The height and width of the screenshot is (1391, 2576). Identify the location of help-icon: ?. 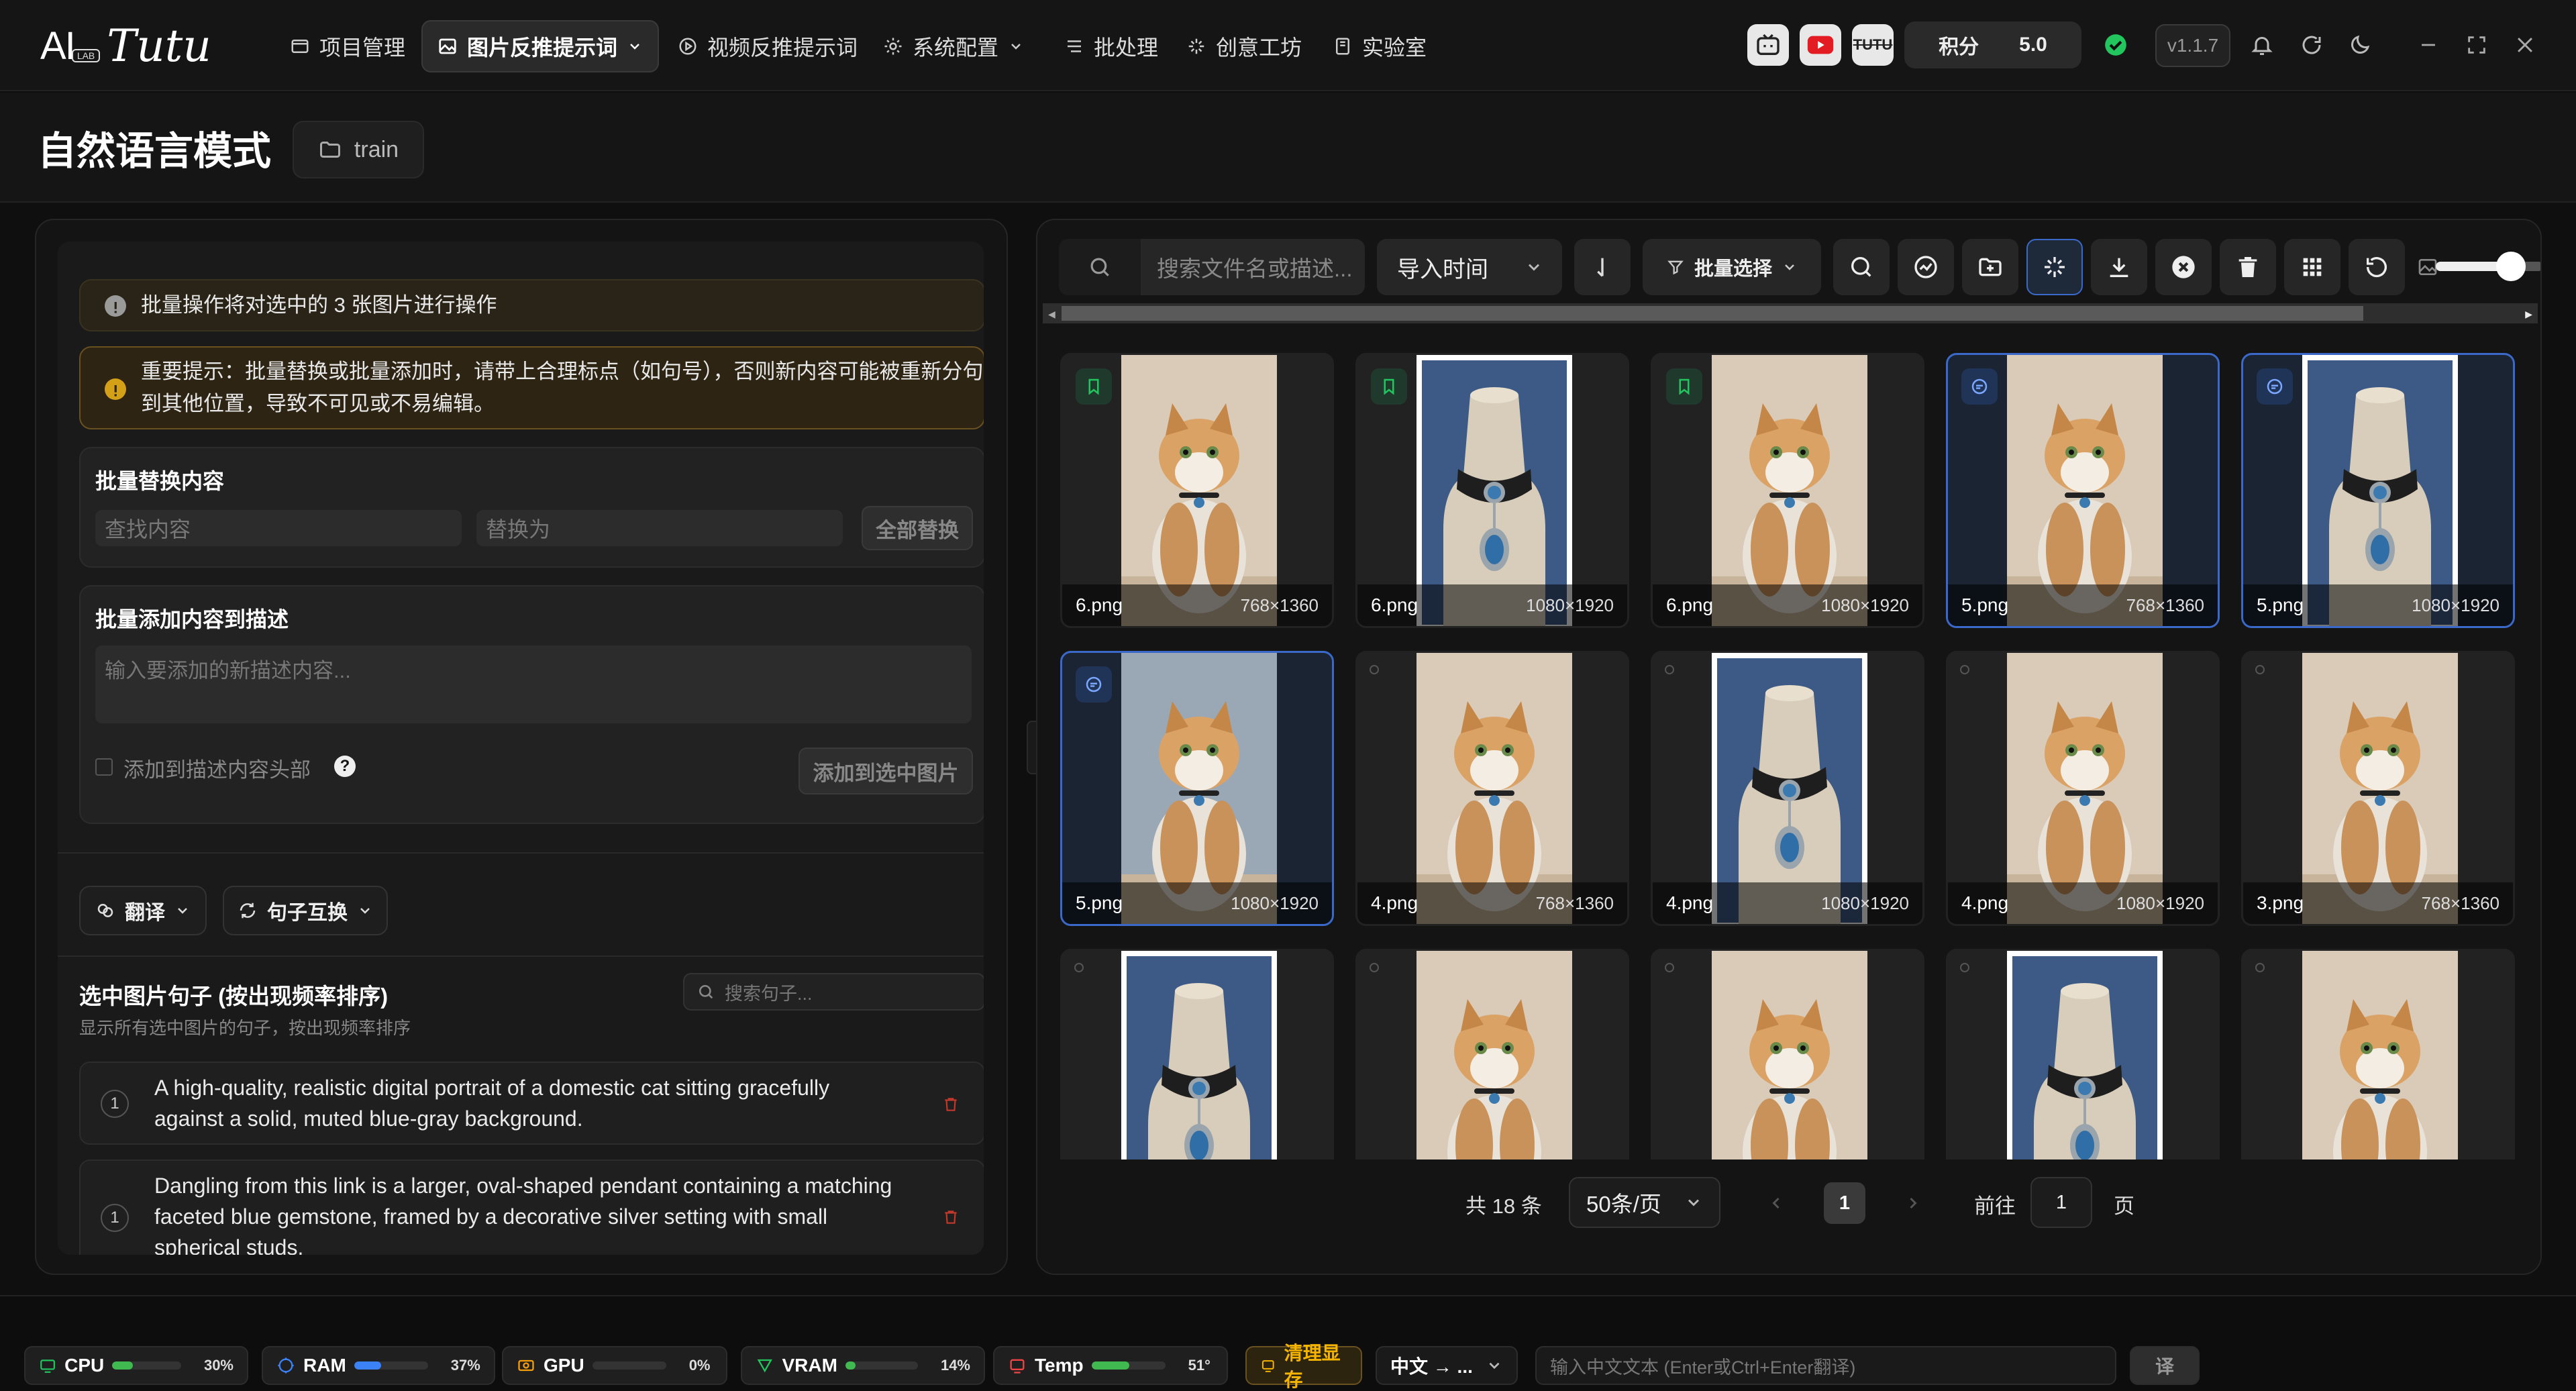
(345, 766).